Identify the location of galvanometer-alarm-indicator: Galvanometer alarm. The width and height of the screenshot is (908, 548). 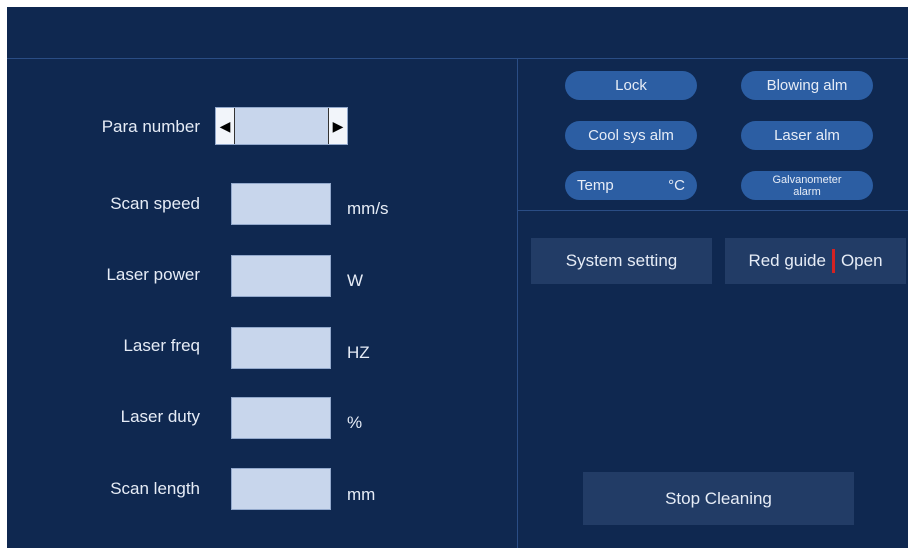
(807, 185).